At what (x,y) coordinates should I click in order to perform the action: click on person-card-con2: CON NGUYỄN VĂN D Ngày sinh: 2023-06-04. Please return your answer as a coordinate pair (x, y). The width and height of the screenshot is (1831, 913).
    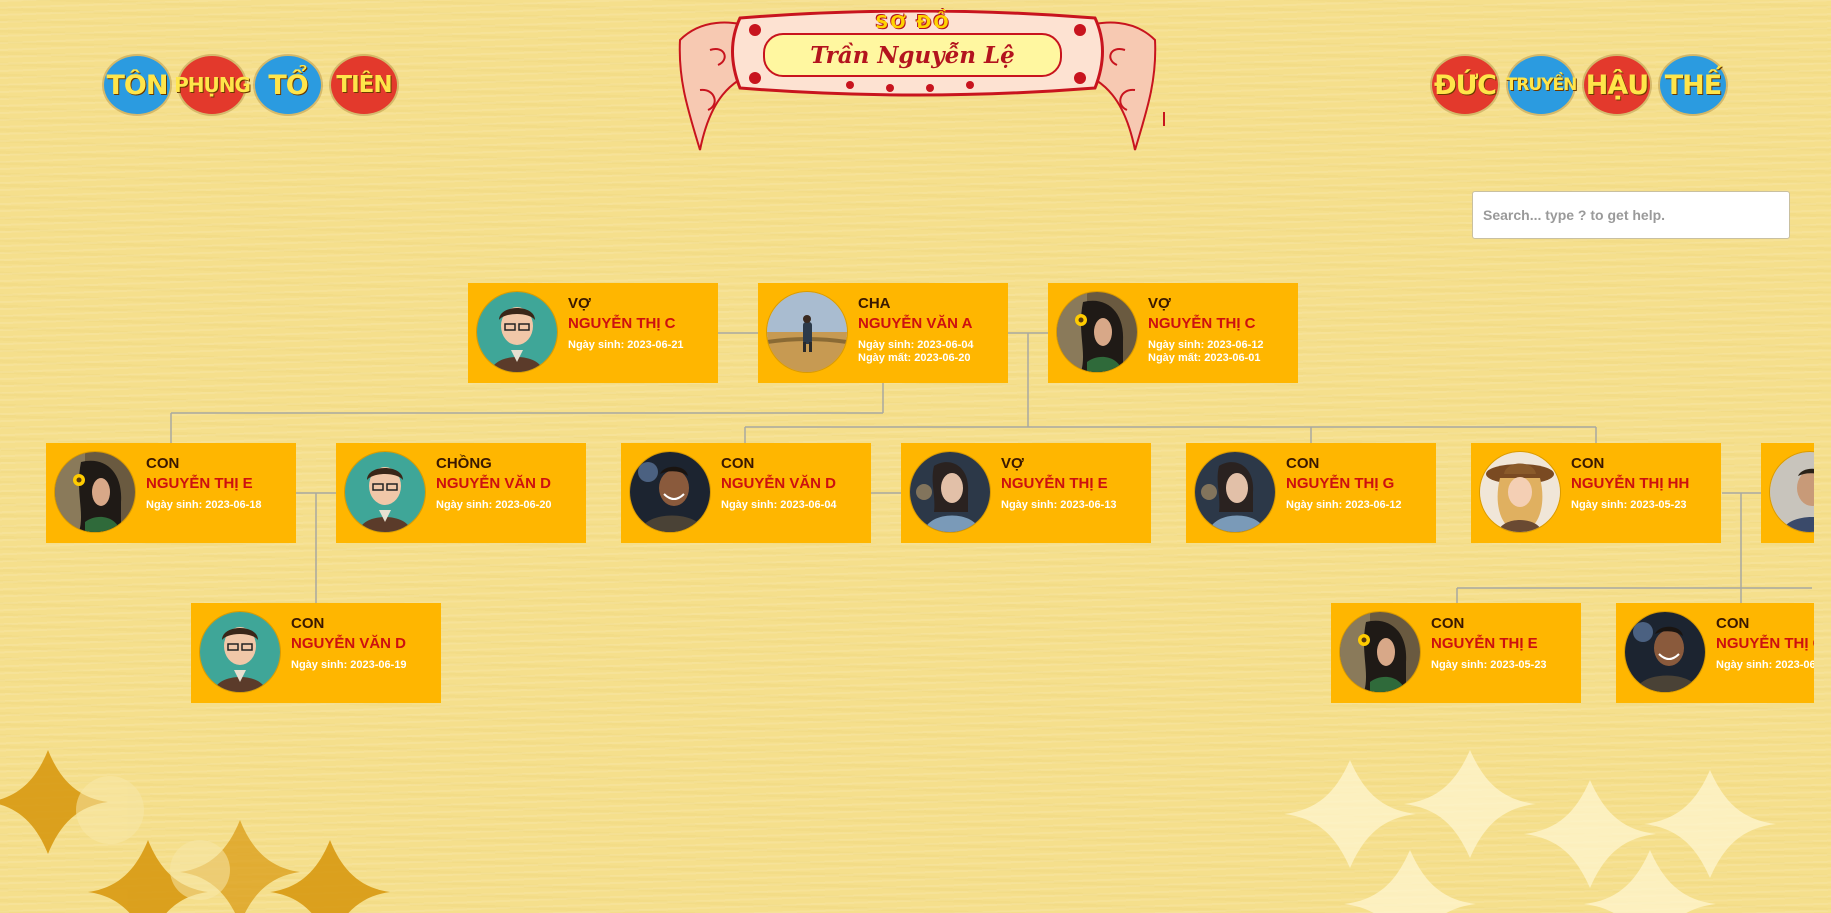
    Looking at the image, I should click on (746, 493).